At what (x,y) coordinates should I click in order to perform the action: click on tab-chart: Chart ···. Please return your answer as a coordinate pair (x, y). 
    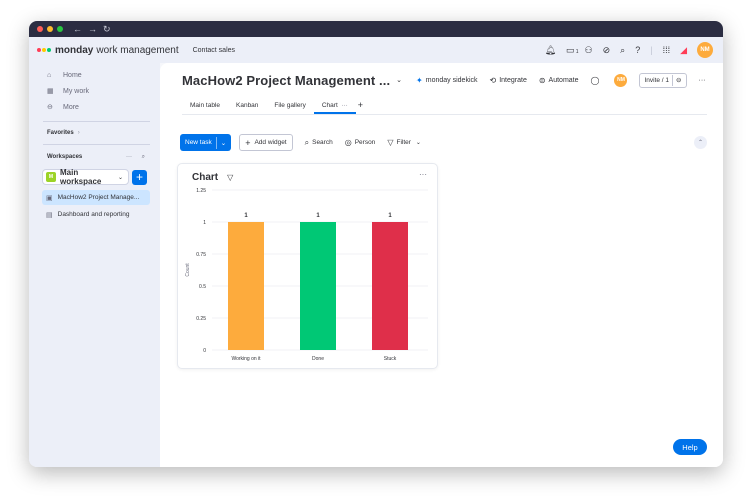
    Looking at the image, I should click on (334, 108).